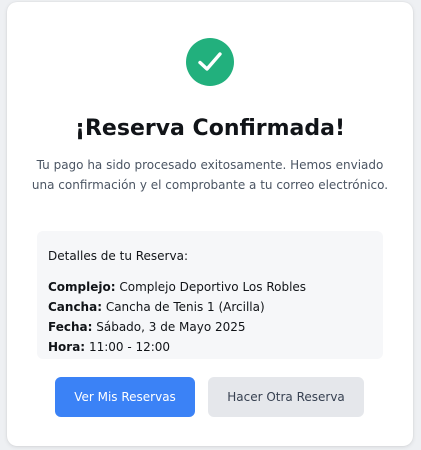 This screenshot has height=450, width=421. I want to click on detail-row-complex: Complejo: Complejo Deportivo Los Robles, so click(215, 287).